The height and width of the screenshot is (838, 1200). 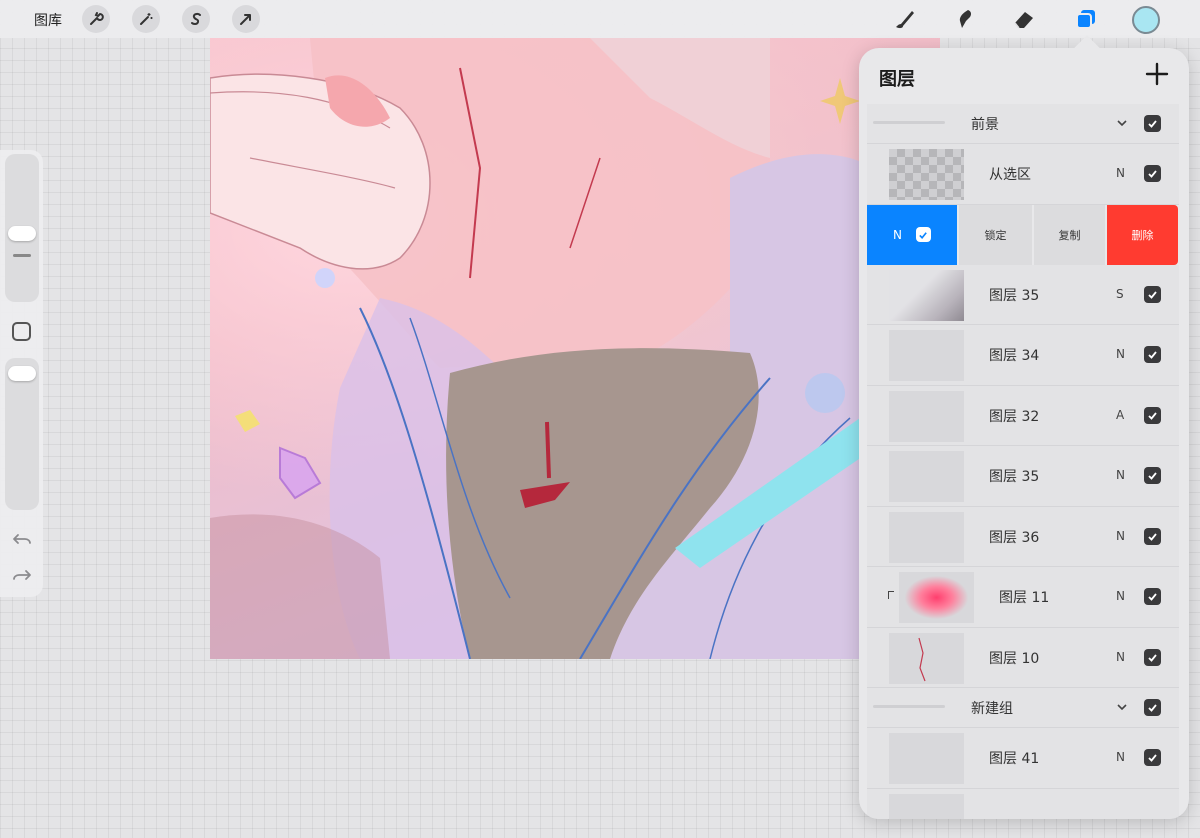 I want to click on selected-layer-button: N, so click(x=912, y=234).